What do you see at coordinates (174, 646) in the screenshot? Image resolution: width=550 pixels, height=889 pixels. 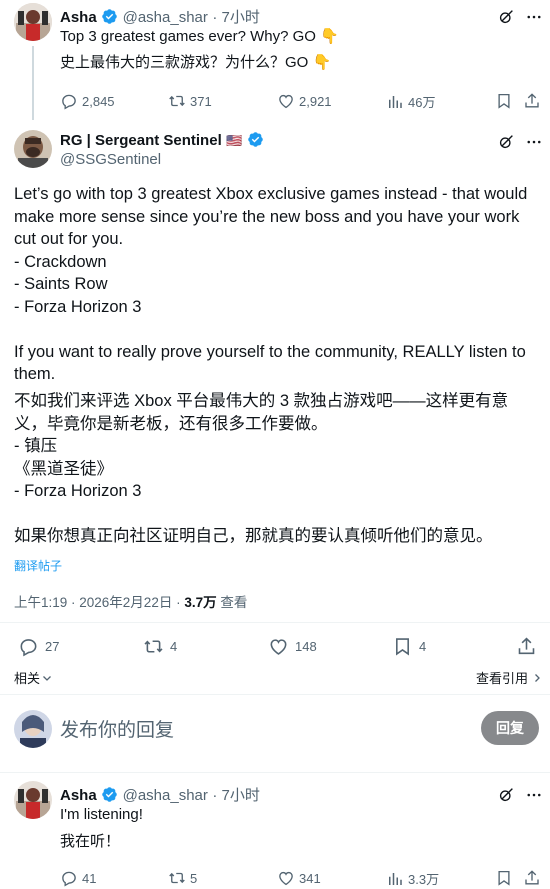 I see `repost-count: 4` at bounding box center [174, 646].